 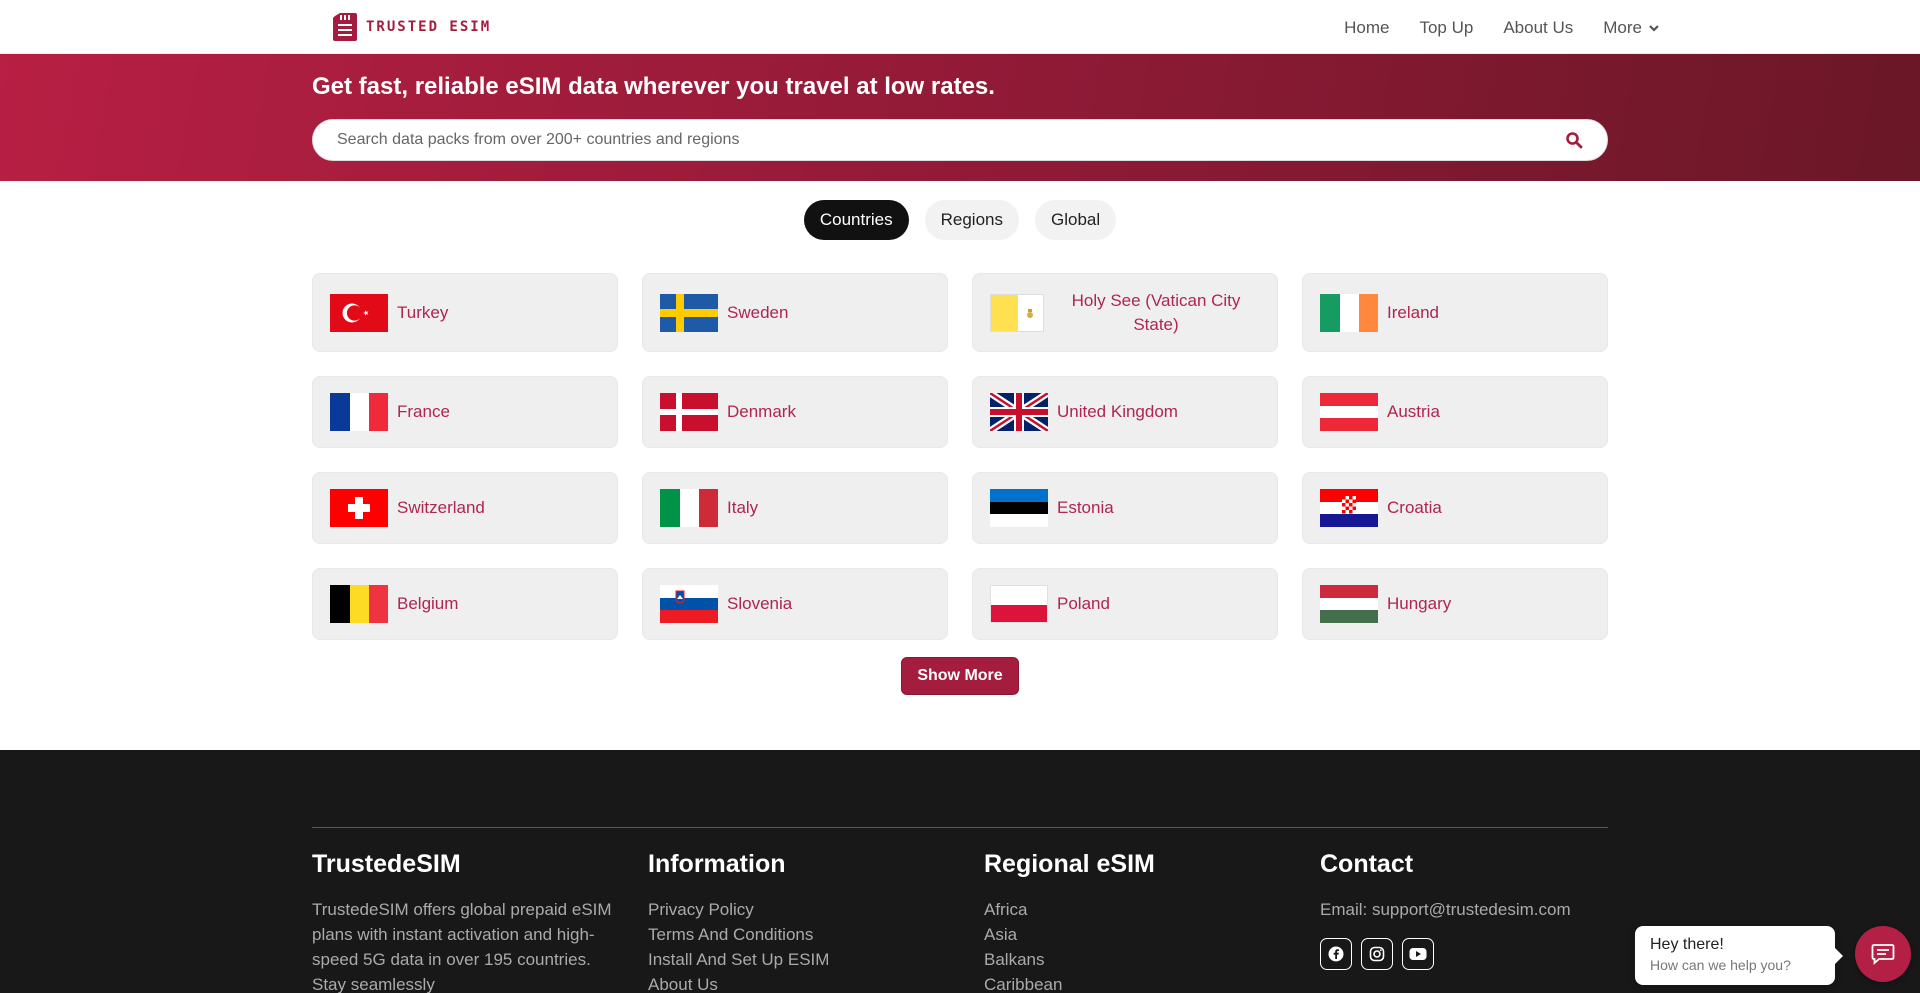 What do you see at coordinates (1574, 140) in the screenshot?
I see `search-icon` at bounding box center [1574, 140].